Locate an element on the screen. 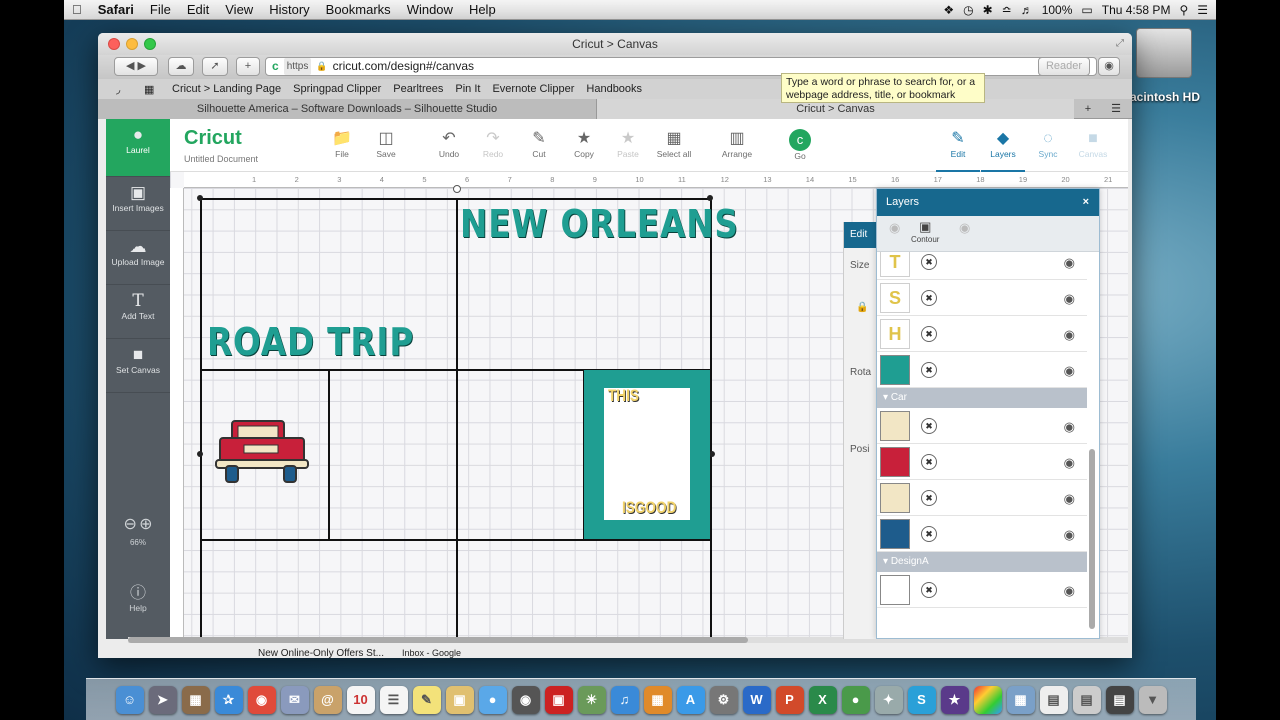 The width and height of the screenshot is (1280, 720). menu-help: Help is located at coordinates (482, 10).